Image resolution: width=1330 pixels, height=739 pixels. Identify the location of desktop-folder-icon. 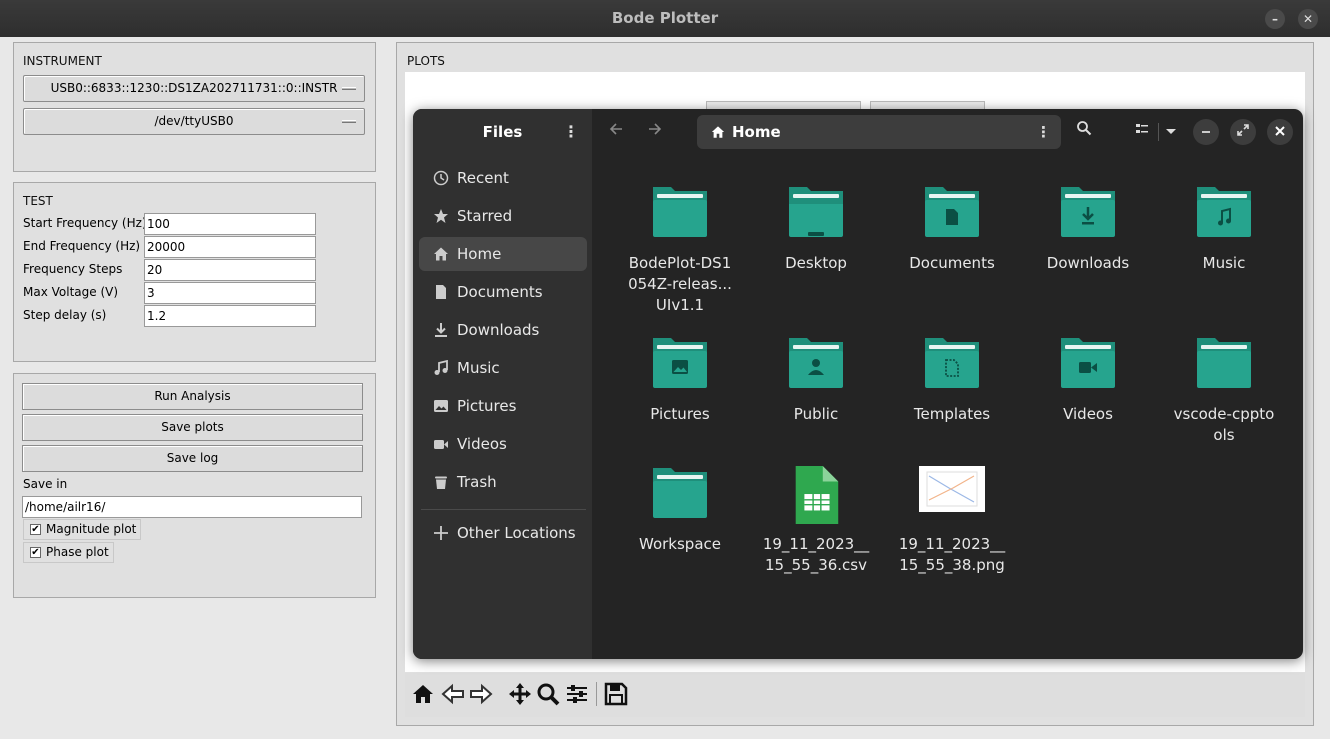
(816, 212).